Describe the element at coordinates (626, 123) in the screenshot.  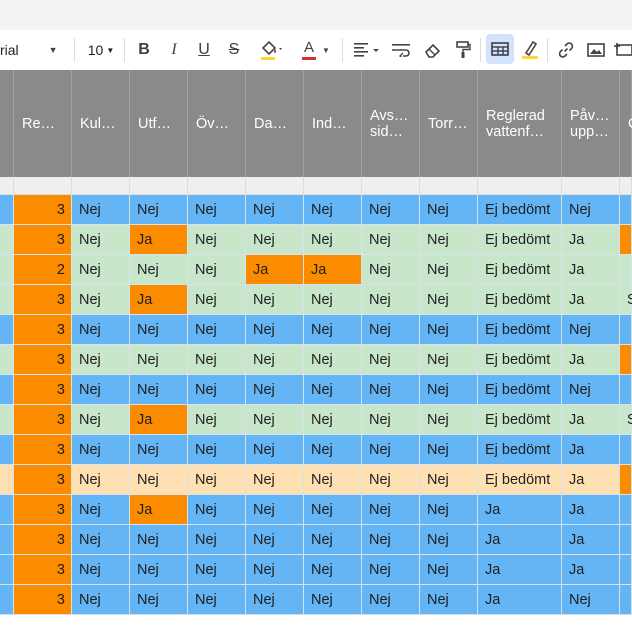
I see `header-cell: C` at that location.